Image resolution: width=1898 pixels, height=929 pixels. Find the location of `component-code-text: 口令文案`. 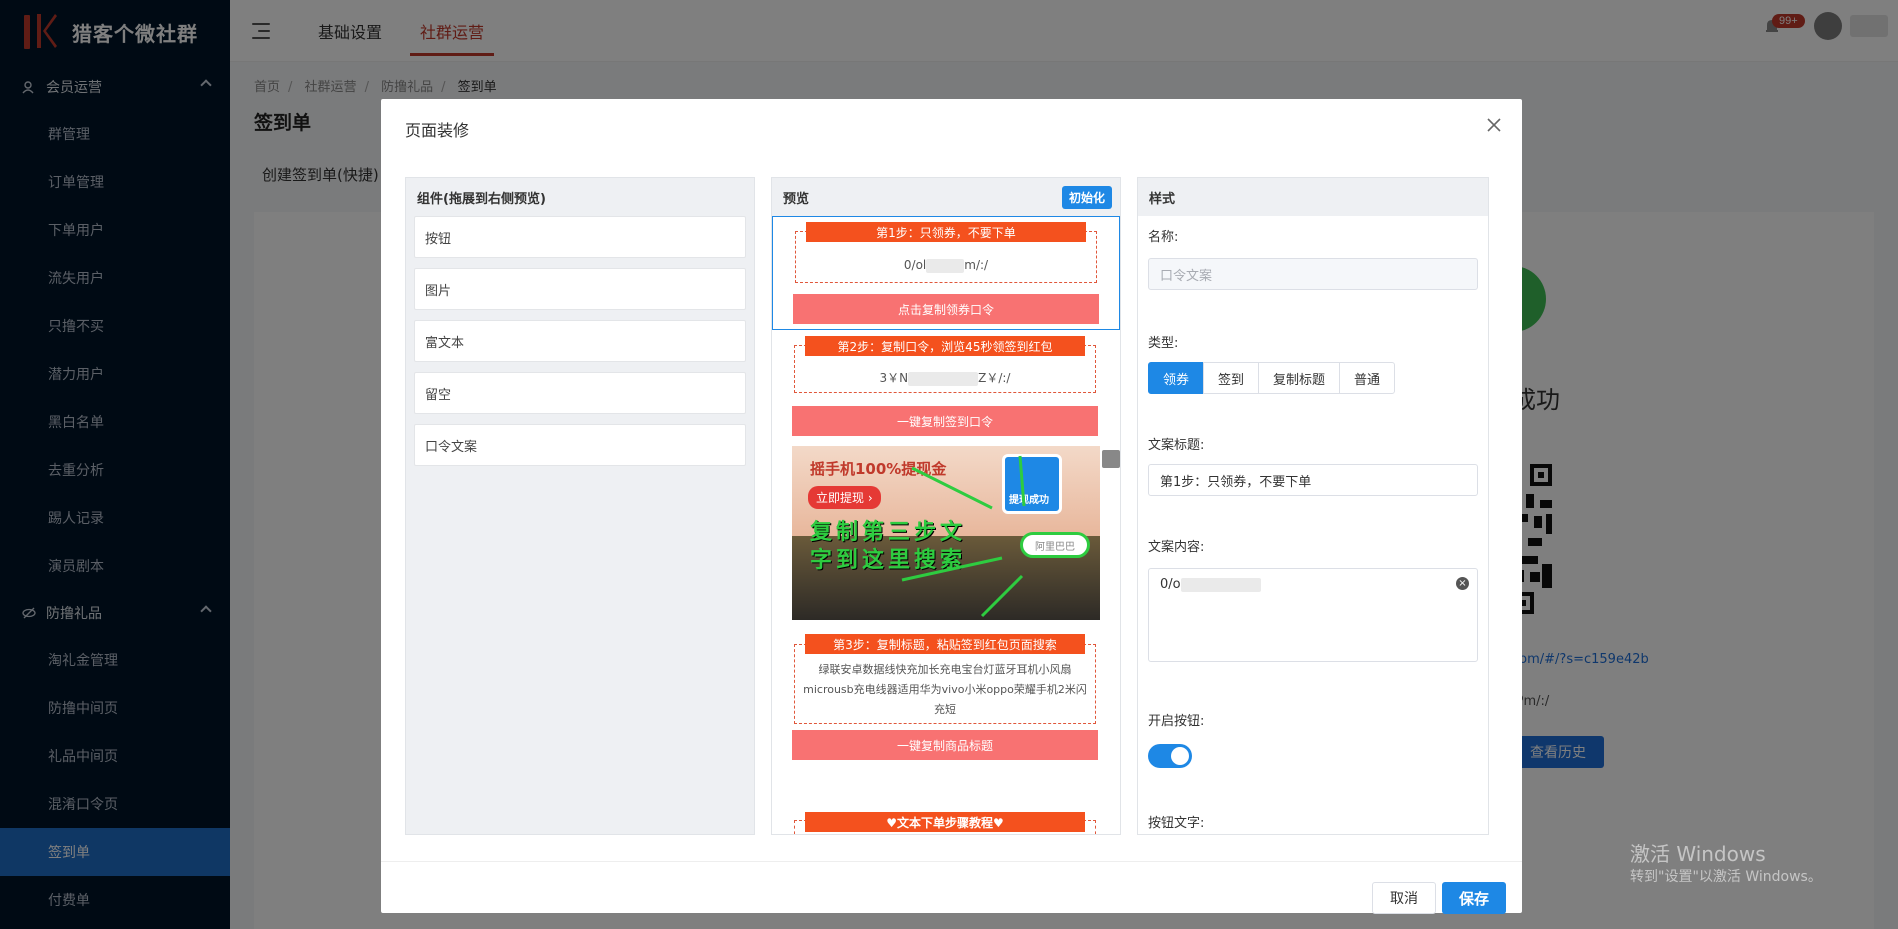

component-code-text: 口令文案 is located at coordinates (580, 445).